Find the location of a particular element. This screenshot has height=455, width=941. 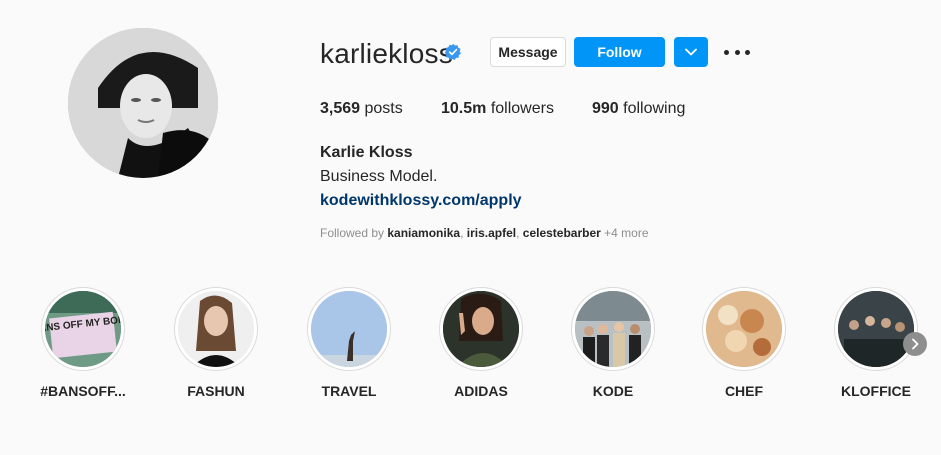

chevron-down-icon is located at coordinates (691, 52).